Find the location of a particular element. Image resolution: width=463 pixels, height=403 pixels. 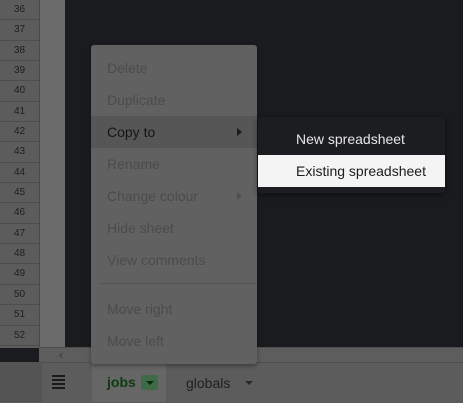

row-header: 38 is located at coordinates (19, 51).